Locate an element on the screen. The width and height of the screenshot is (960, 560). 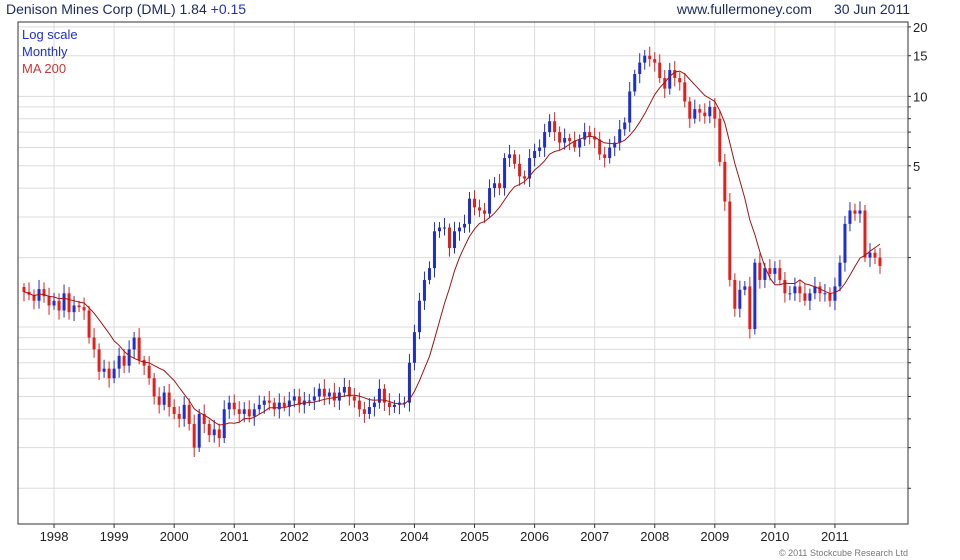
y-tick-label: 10 is located at coordinates (920, 96).